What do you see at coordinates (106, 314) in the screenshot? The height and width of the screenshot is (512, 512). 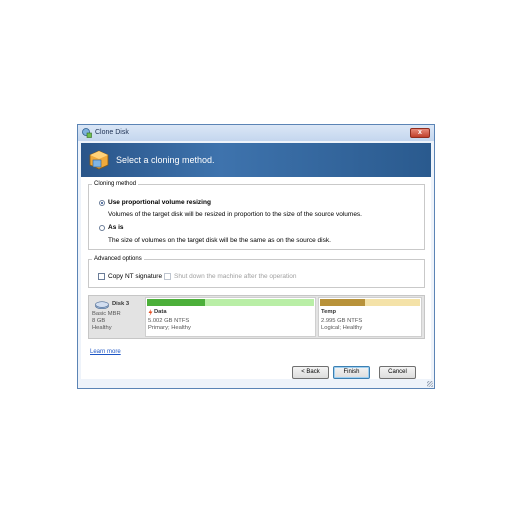 I see `disk-type: Basic MBR` at bounding box center [106, 314].